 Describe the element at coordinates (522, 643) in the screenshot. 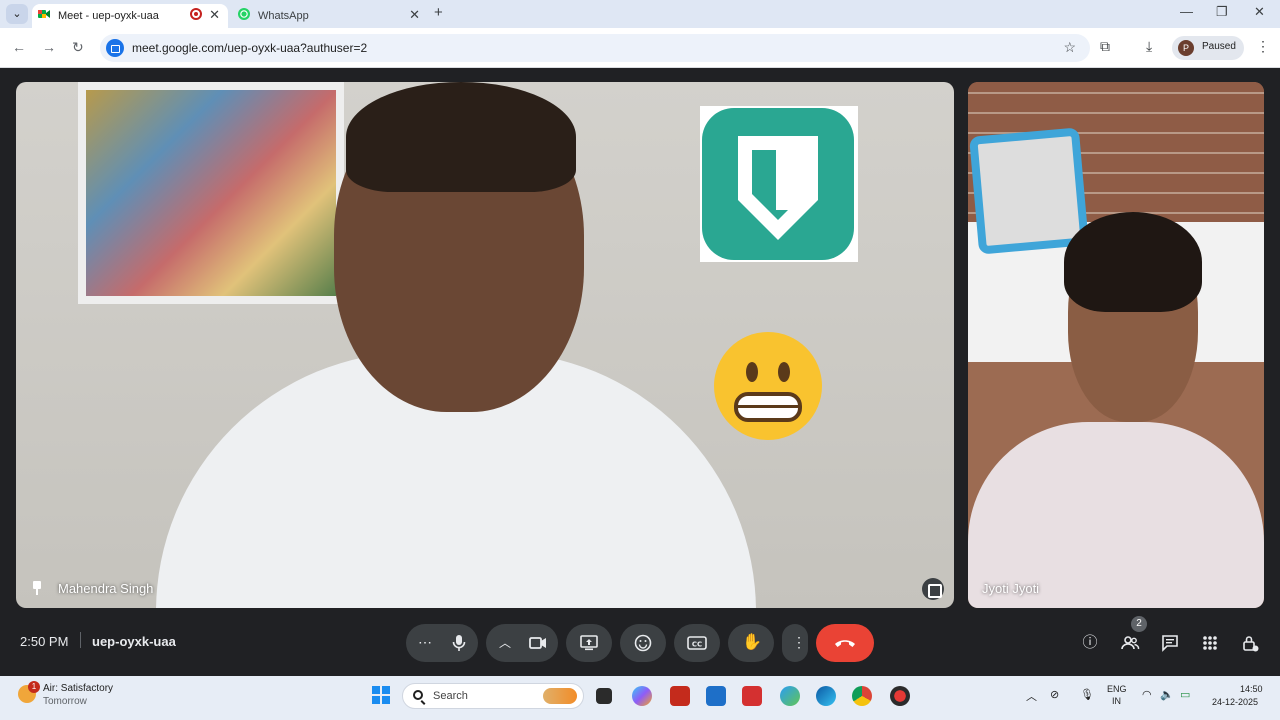

I see `camera-control-group: ︿` at that location.